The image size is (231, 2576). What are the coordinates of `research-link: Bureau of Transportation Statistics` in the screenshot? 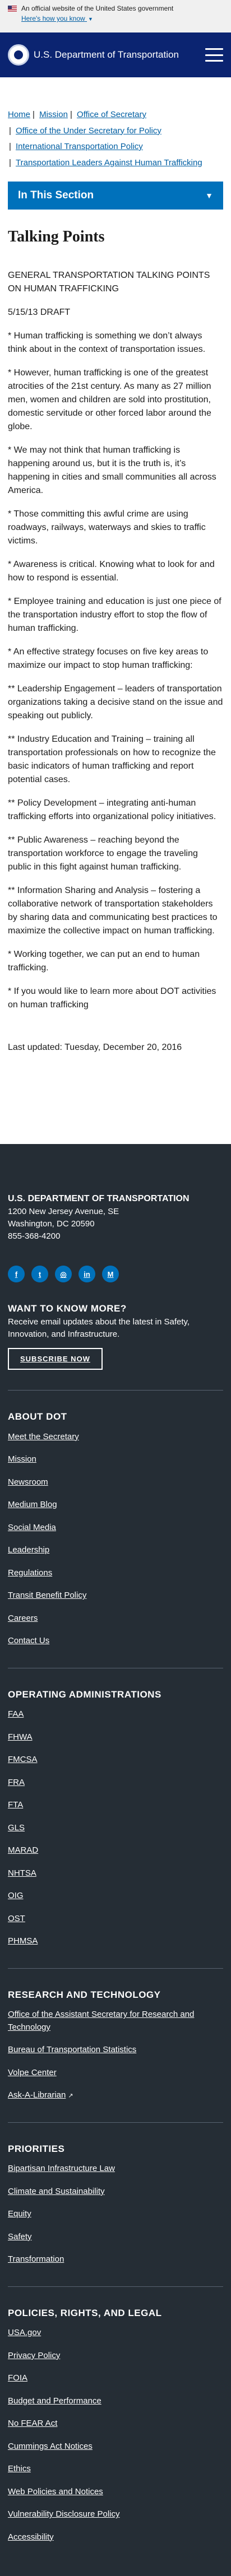 It's located at (72, 2049).